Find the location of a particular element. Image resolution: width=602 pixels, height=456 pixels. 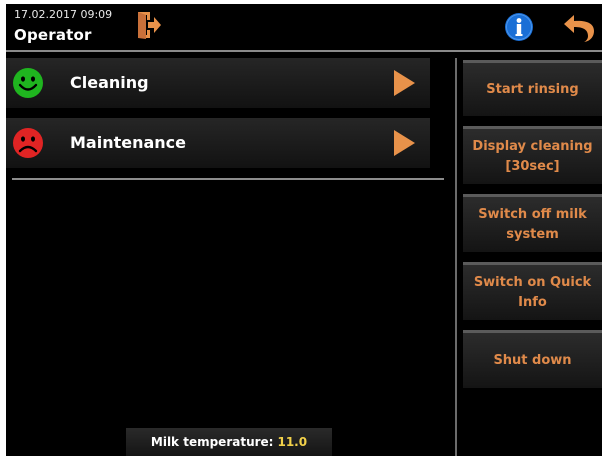

header-bar: 17.02.2017 09:09 Operator is located at coordinates (304, 28).